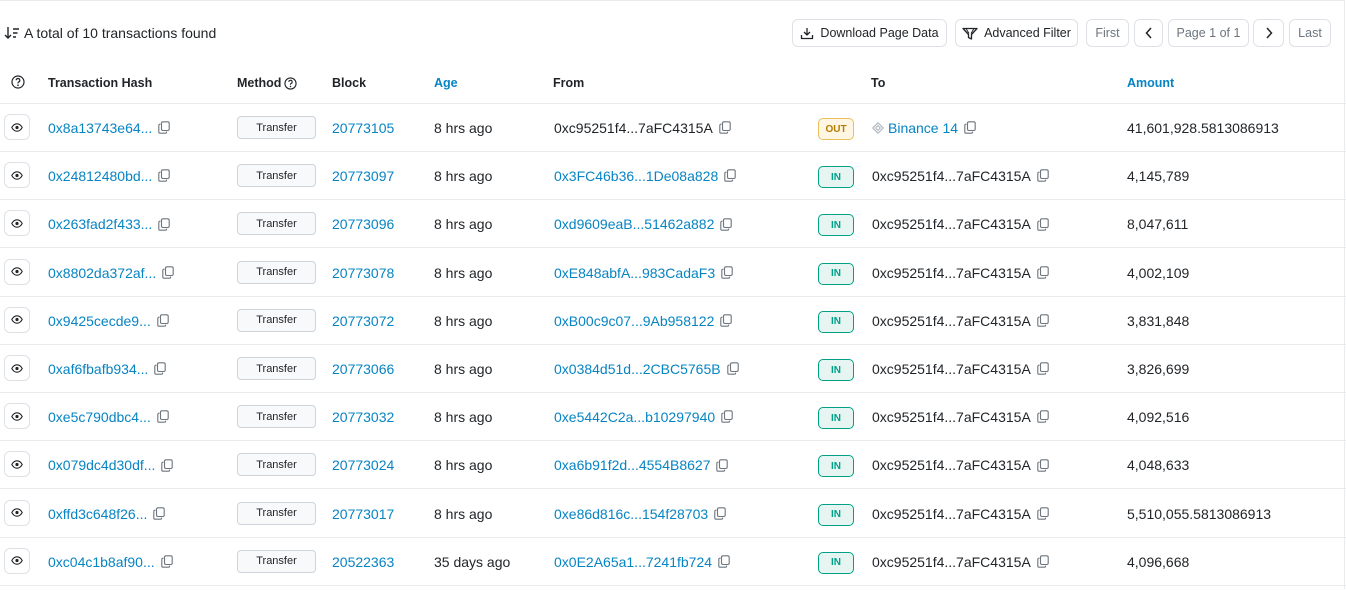  I want to click on from-cell: 0x3FC46b36...1De08a828, so click(645, 176).